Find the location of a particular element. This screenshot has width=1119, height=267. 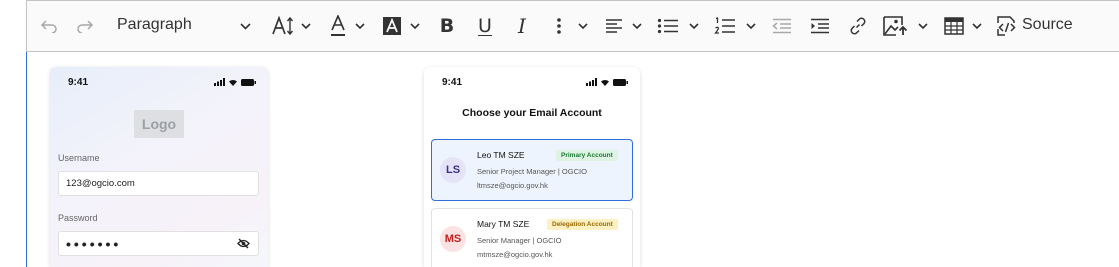

italic-button: I is located at coordinates (522, 26).